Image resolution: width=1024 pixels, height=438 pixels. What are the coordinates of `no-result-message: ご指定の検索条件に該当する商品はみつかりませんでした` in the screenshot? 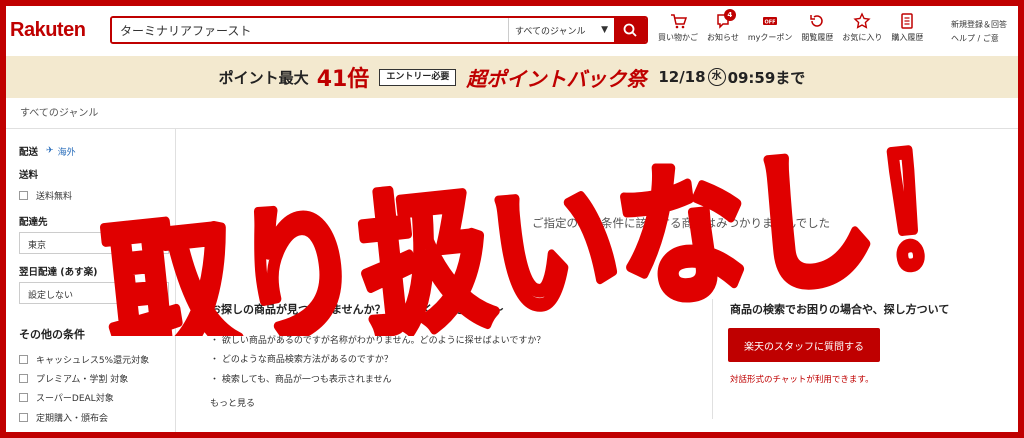 It's located at (681, 223).